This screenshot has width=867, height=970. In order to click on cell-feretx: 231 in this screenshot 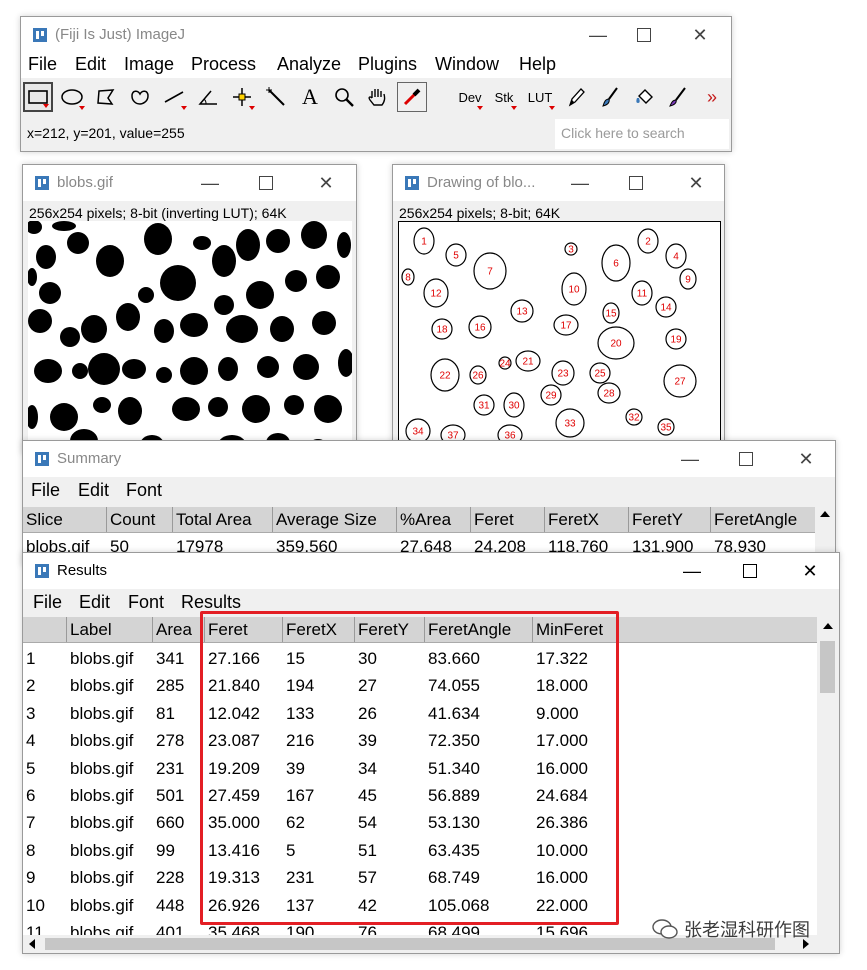, I will do `click(300, 878)`.